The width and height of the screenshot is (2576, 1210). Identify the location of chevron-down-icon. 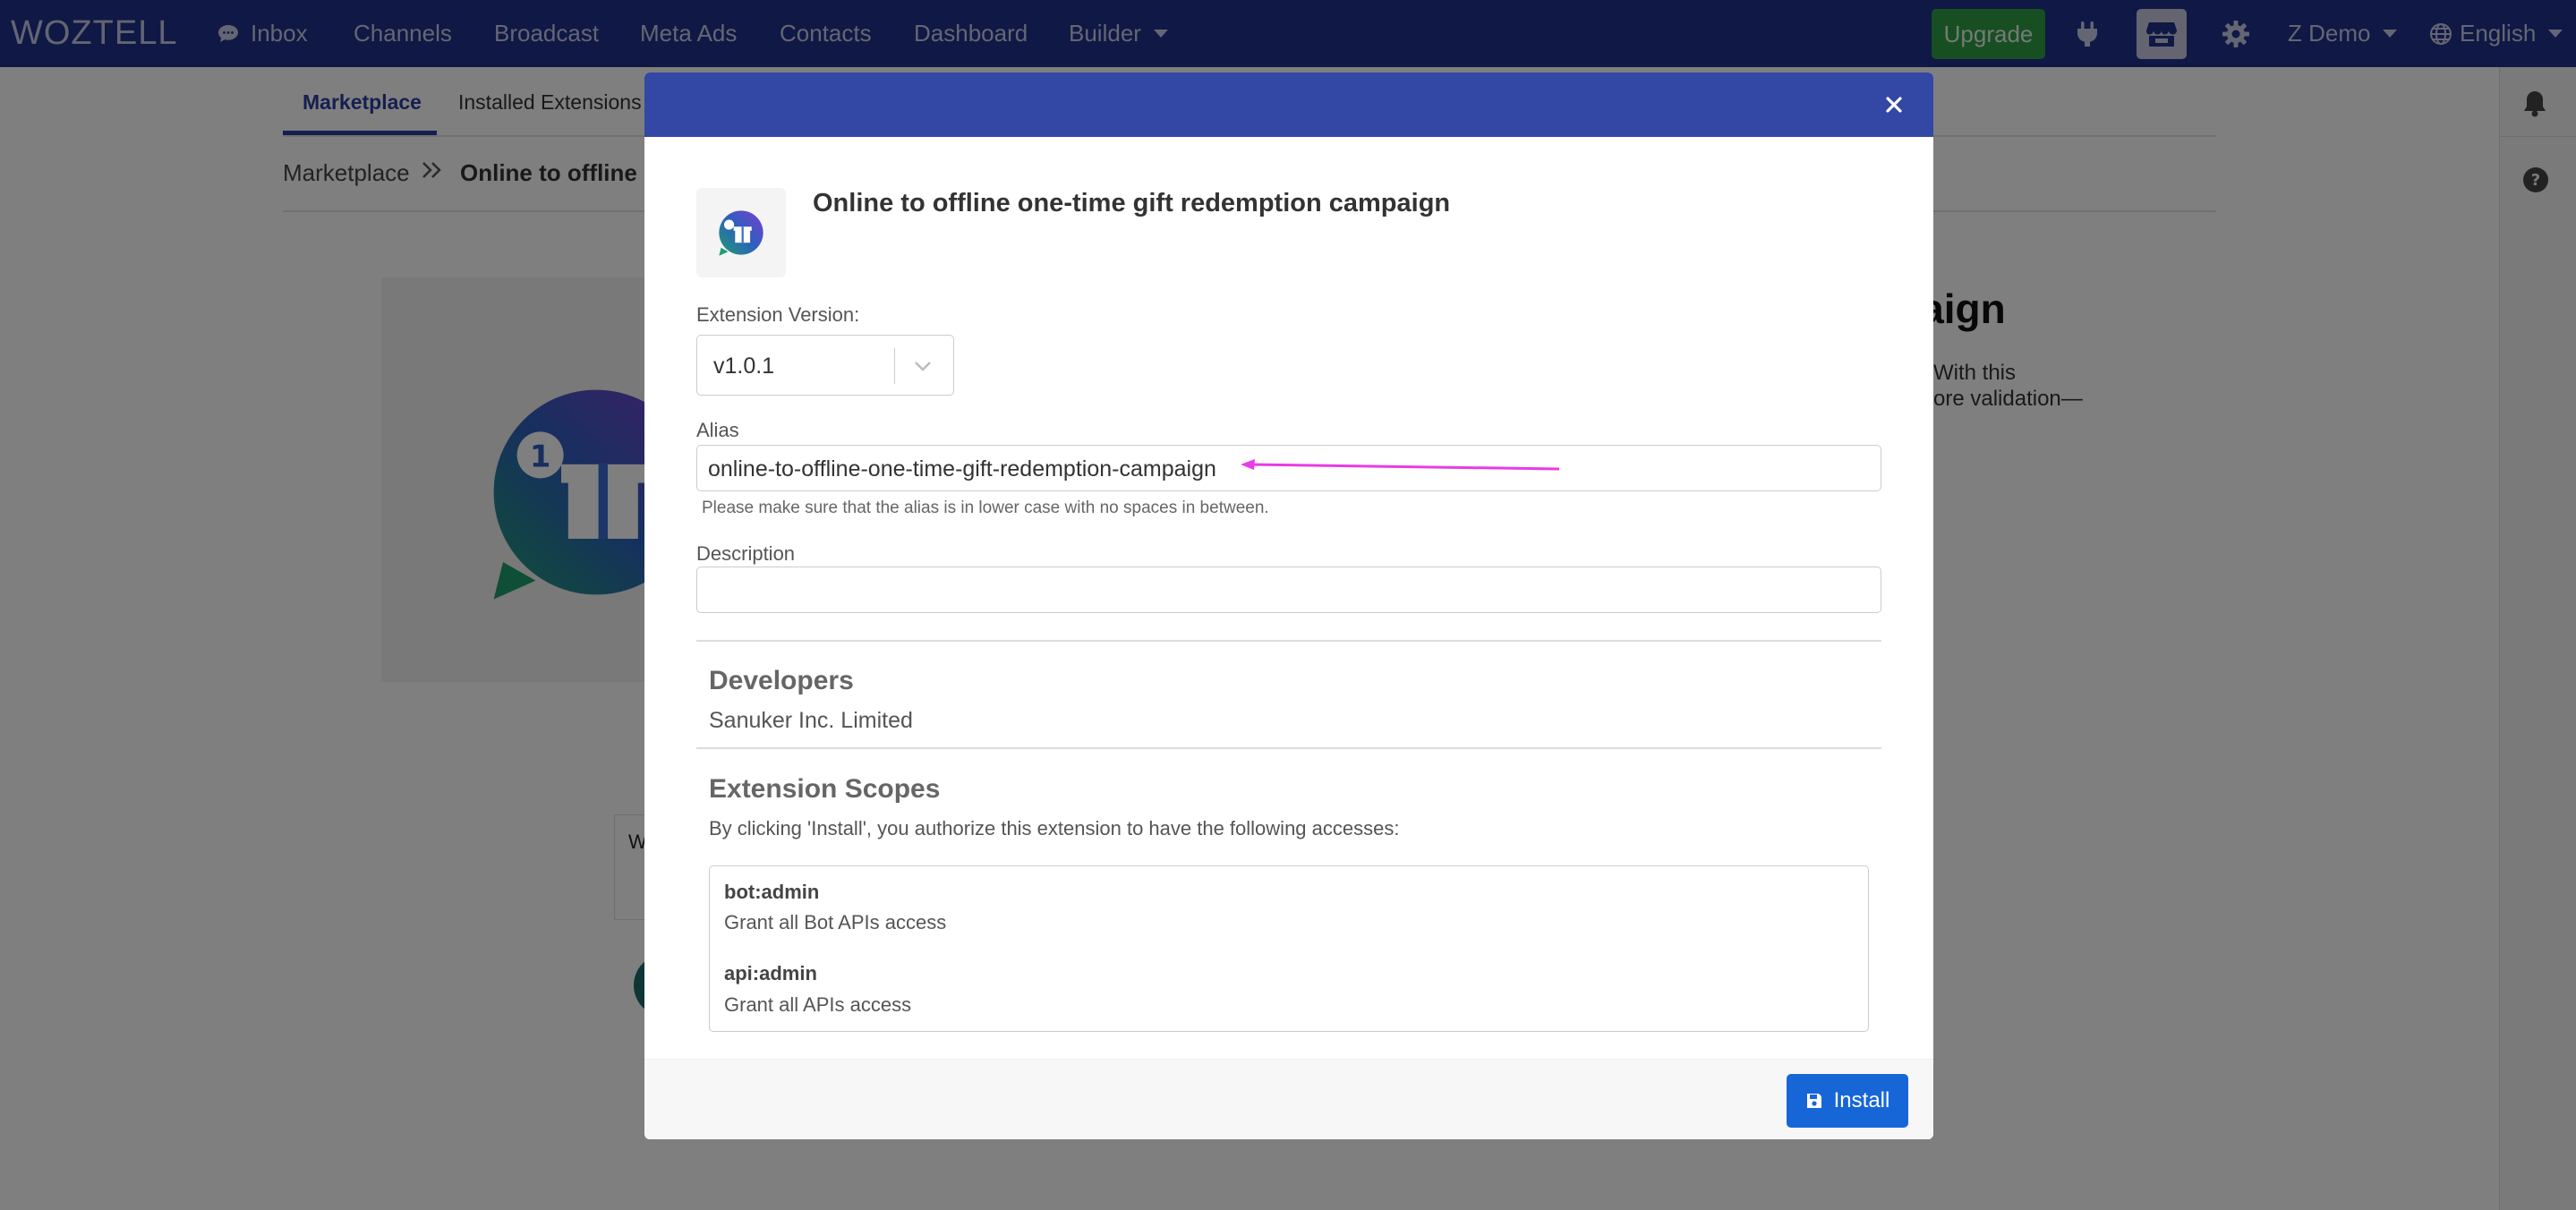
(923, 366).